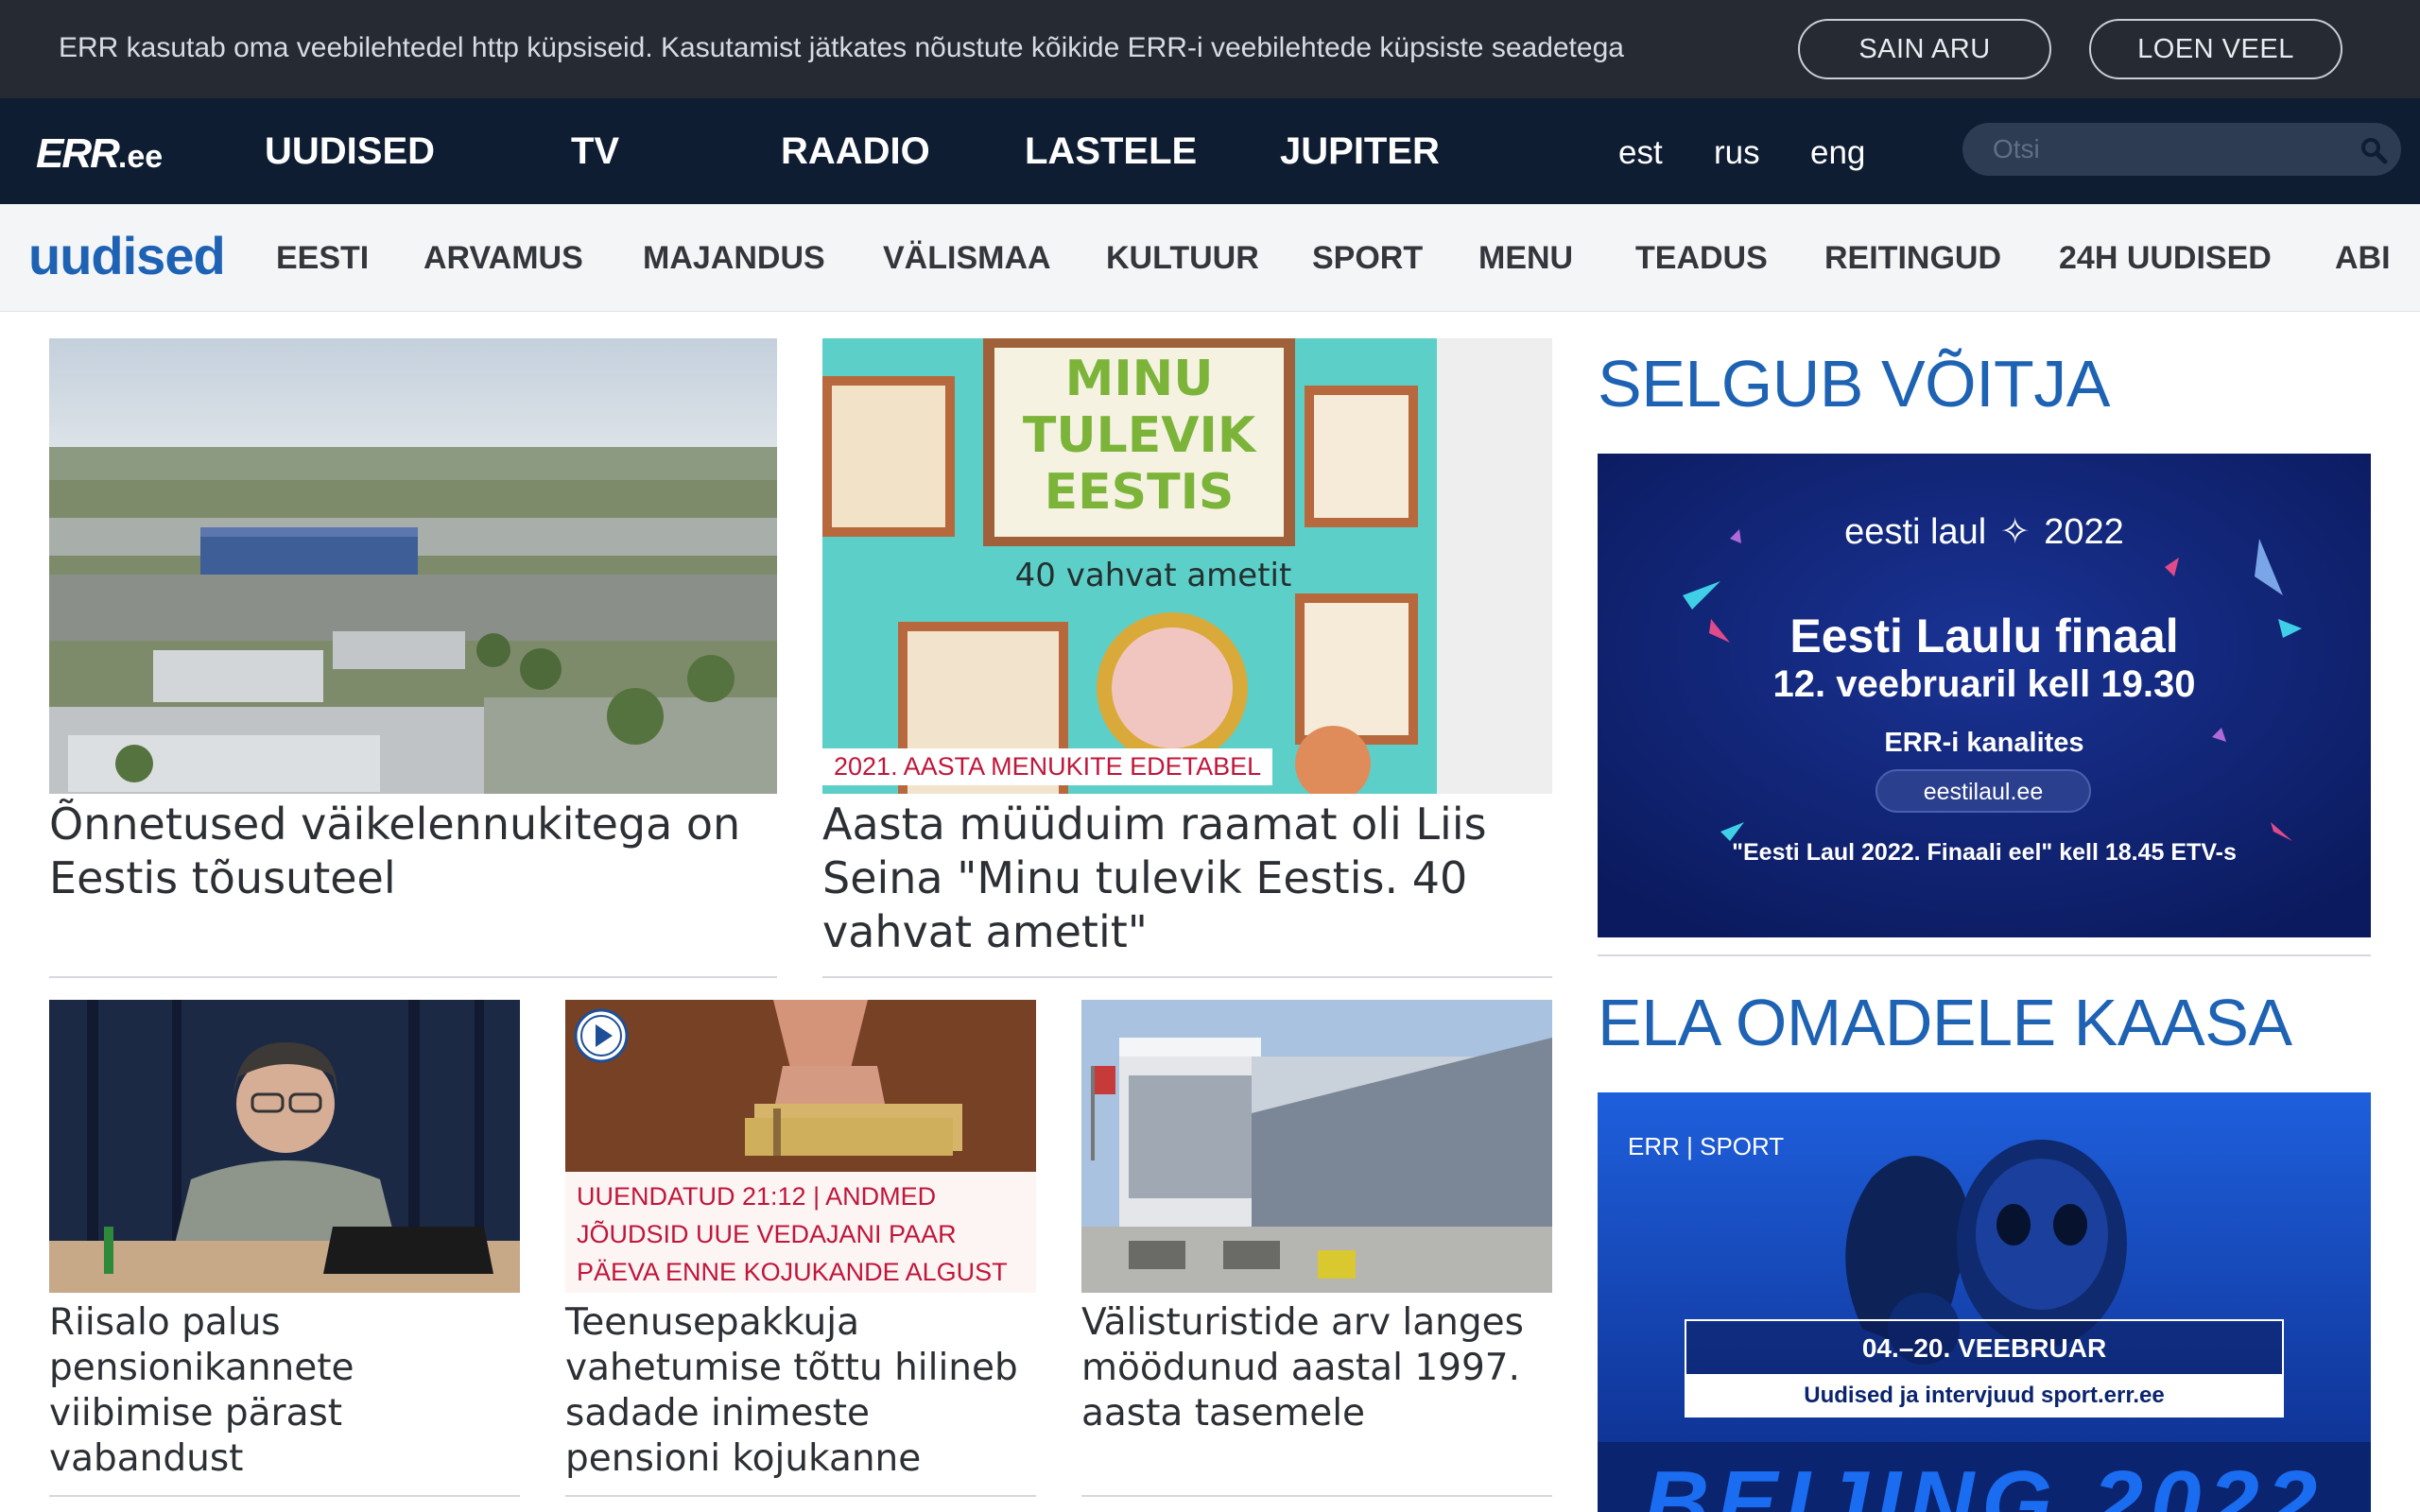  I want to click on nav-item-jupiter: JUPITER, so click(1360, 151).